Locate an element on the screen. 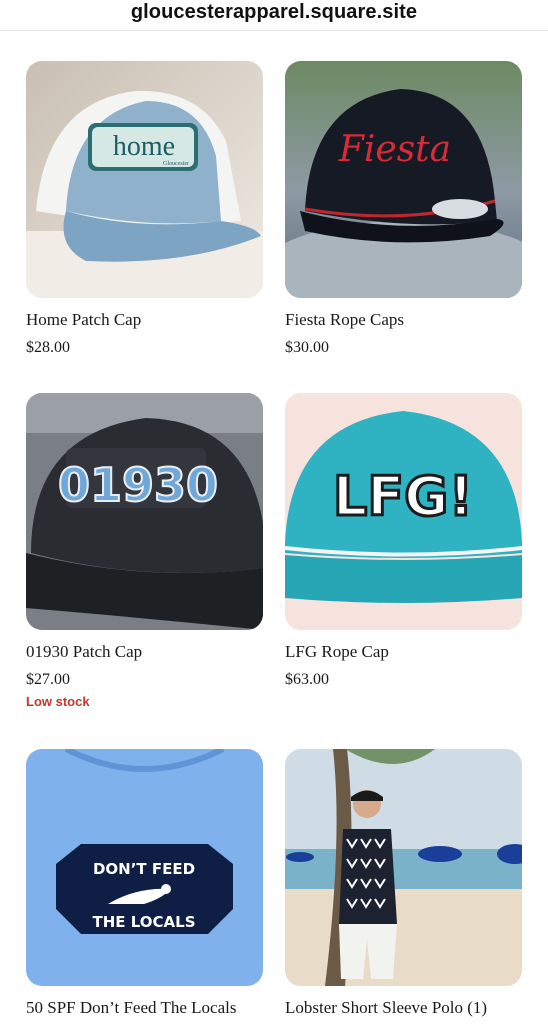 The width and height of the screenshot is (548, 1024). patch-text-bottom: THE LOCALS is located at coordinates (143, 922).